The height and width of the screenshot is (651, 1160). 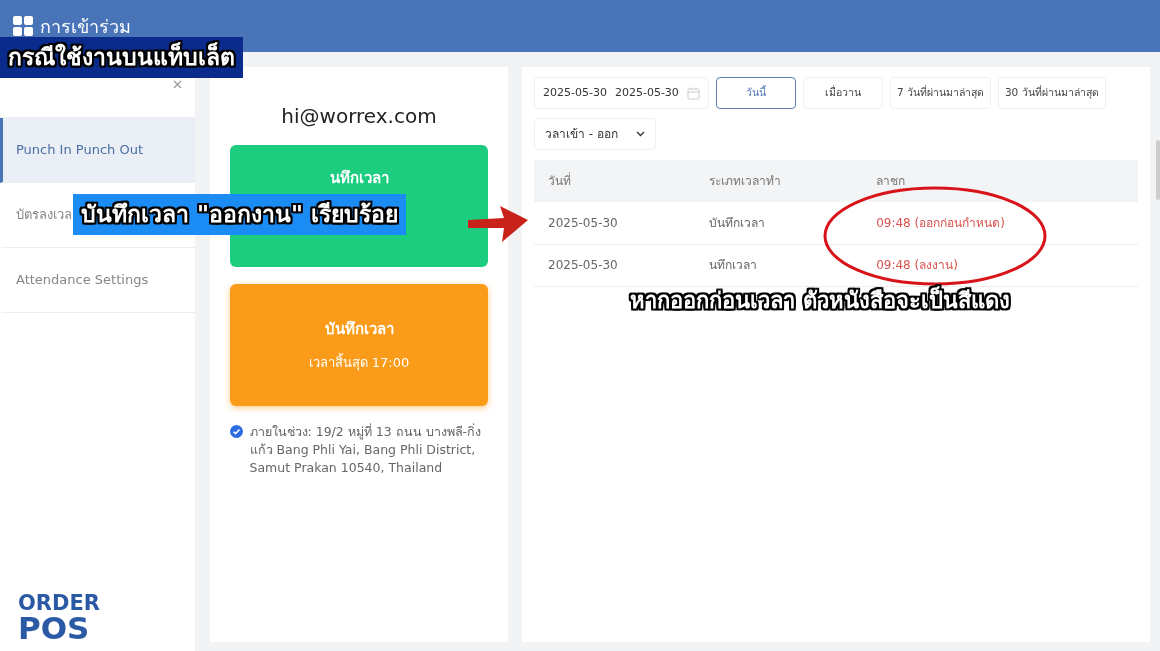 What do you see at coordinates (1158, 170) in the screenshot?
I see `scrollbar` at bounding box center [1158, 170].